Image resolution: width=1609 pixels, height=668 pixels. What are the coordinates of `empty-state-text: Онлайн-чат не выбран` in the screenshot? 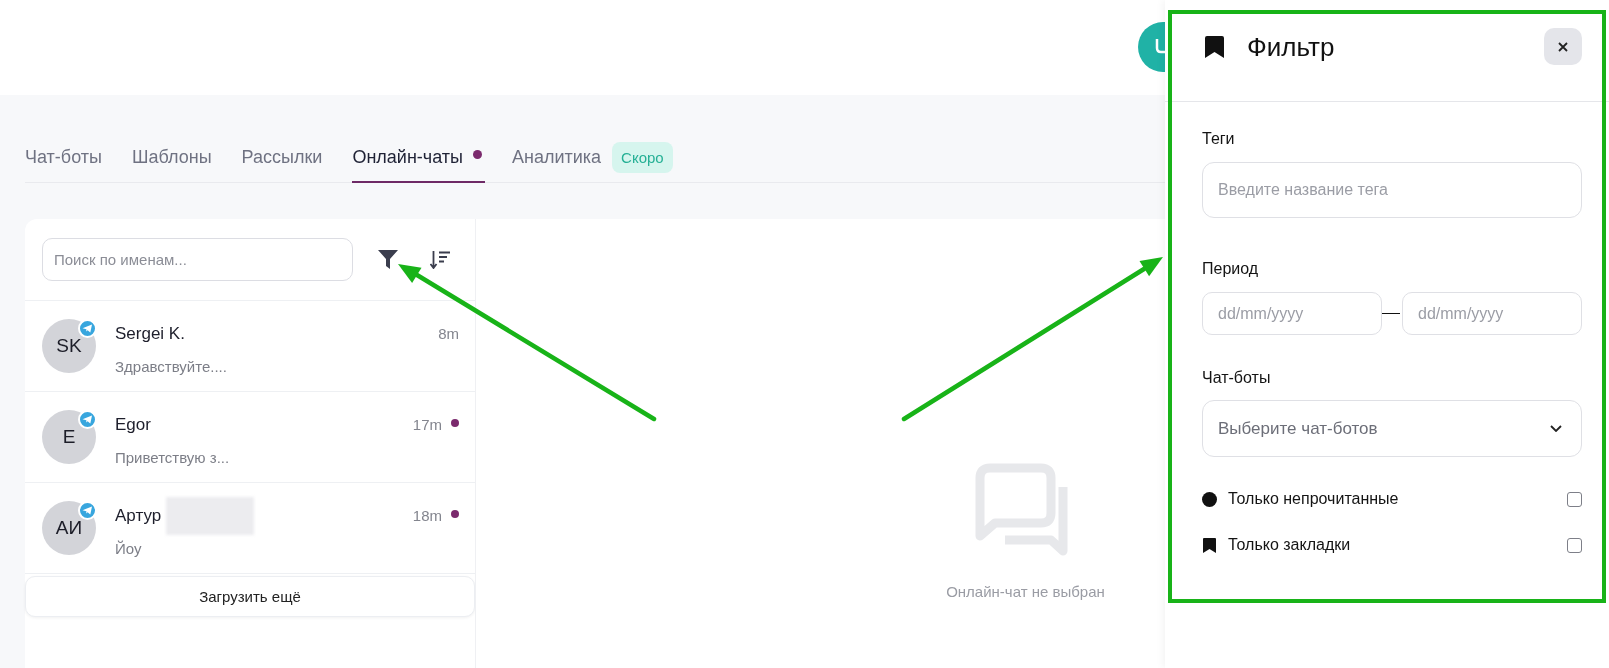 It's located at (1025, 592).